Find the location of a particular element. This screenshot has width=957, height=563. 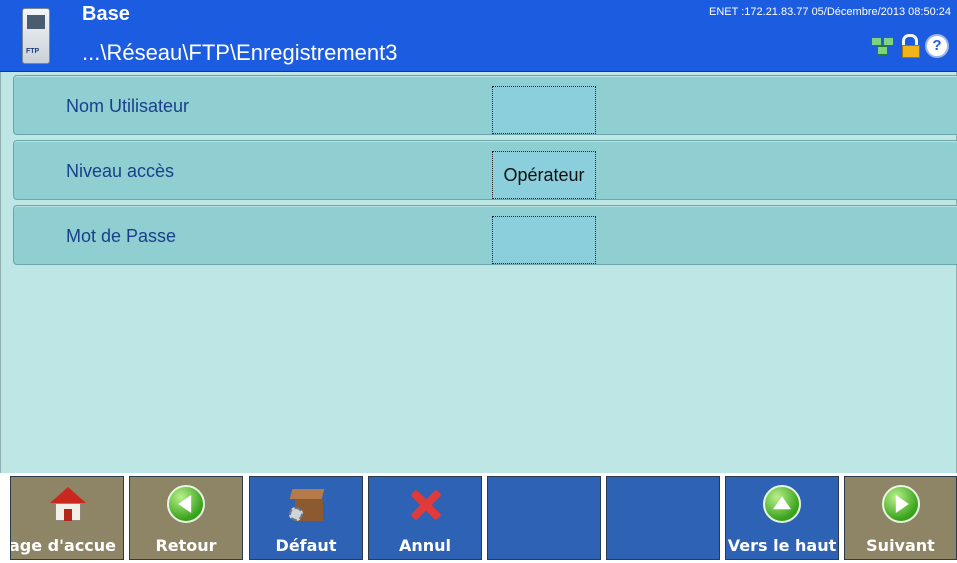

up-arrow-icon is located at coordinates (782, 504).